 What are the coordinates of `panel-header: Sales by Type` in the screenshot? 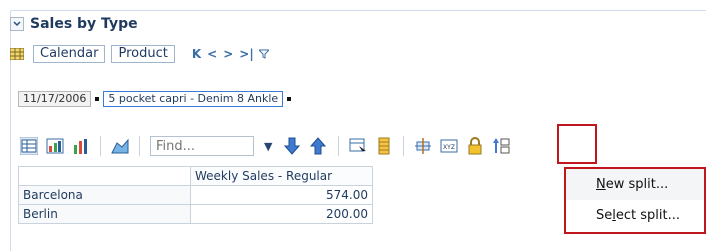 It's located at (74, 24).